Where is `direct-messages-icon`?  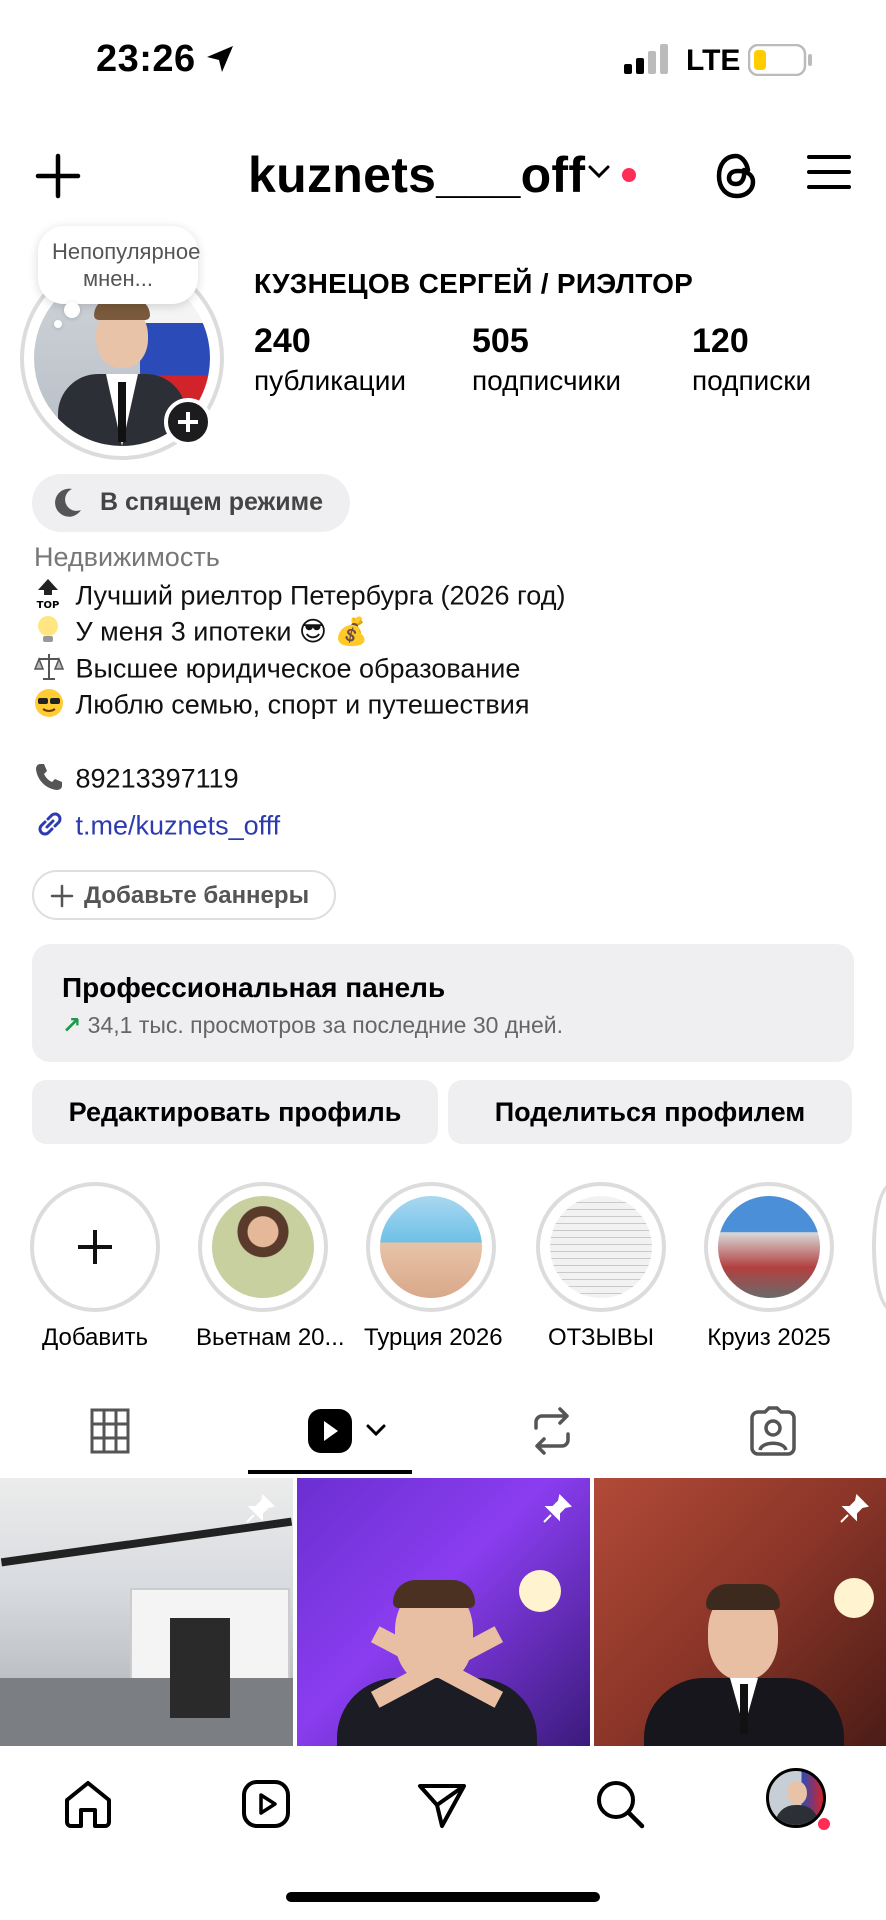 direct-messages-icon is located at coordinates (442, 1806).